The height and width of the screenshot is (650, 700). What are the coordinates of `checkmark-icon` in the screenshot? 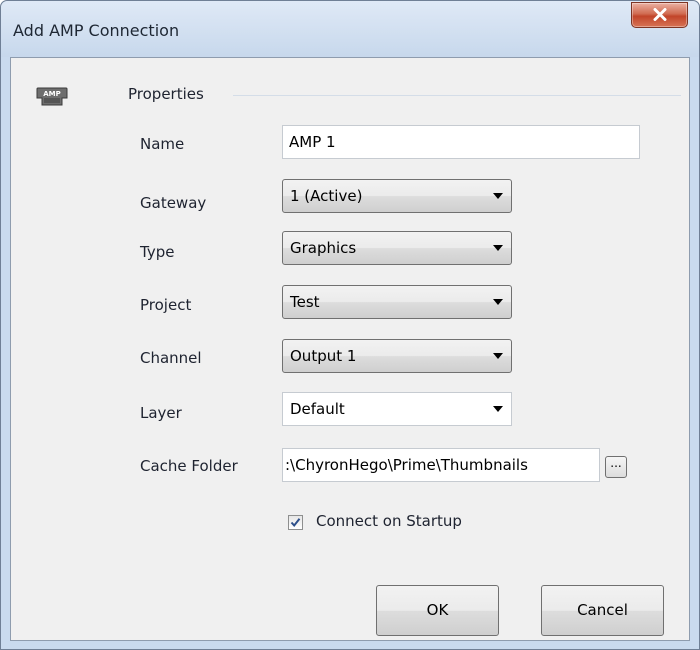 It's located at (295, 523).